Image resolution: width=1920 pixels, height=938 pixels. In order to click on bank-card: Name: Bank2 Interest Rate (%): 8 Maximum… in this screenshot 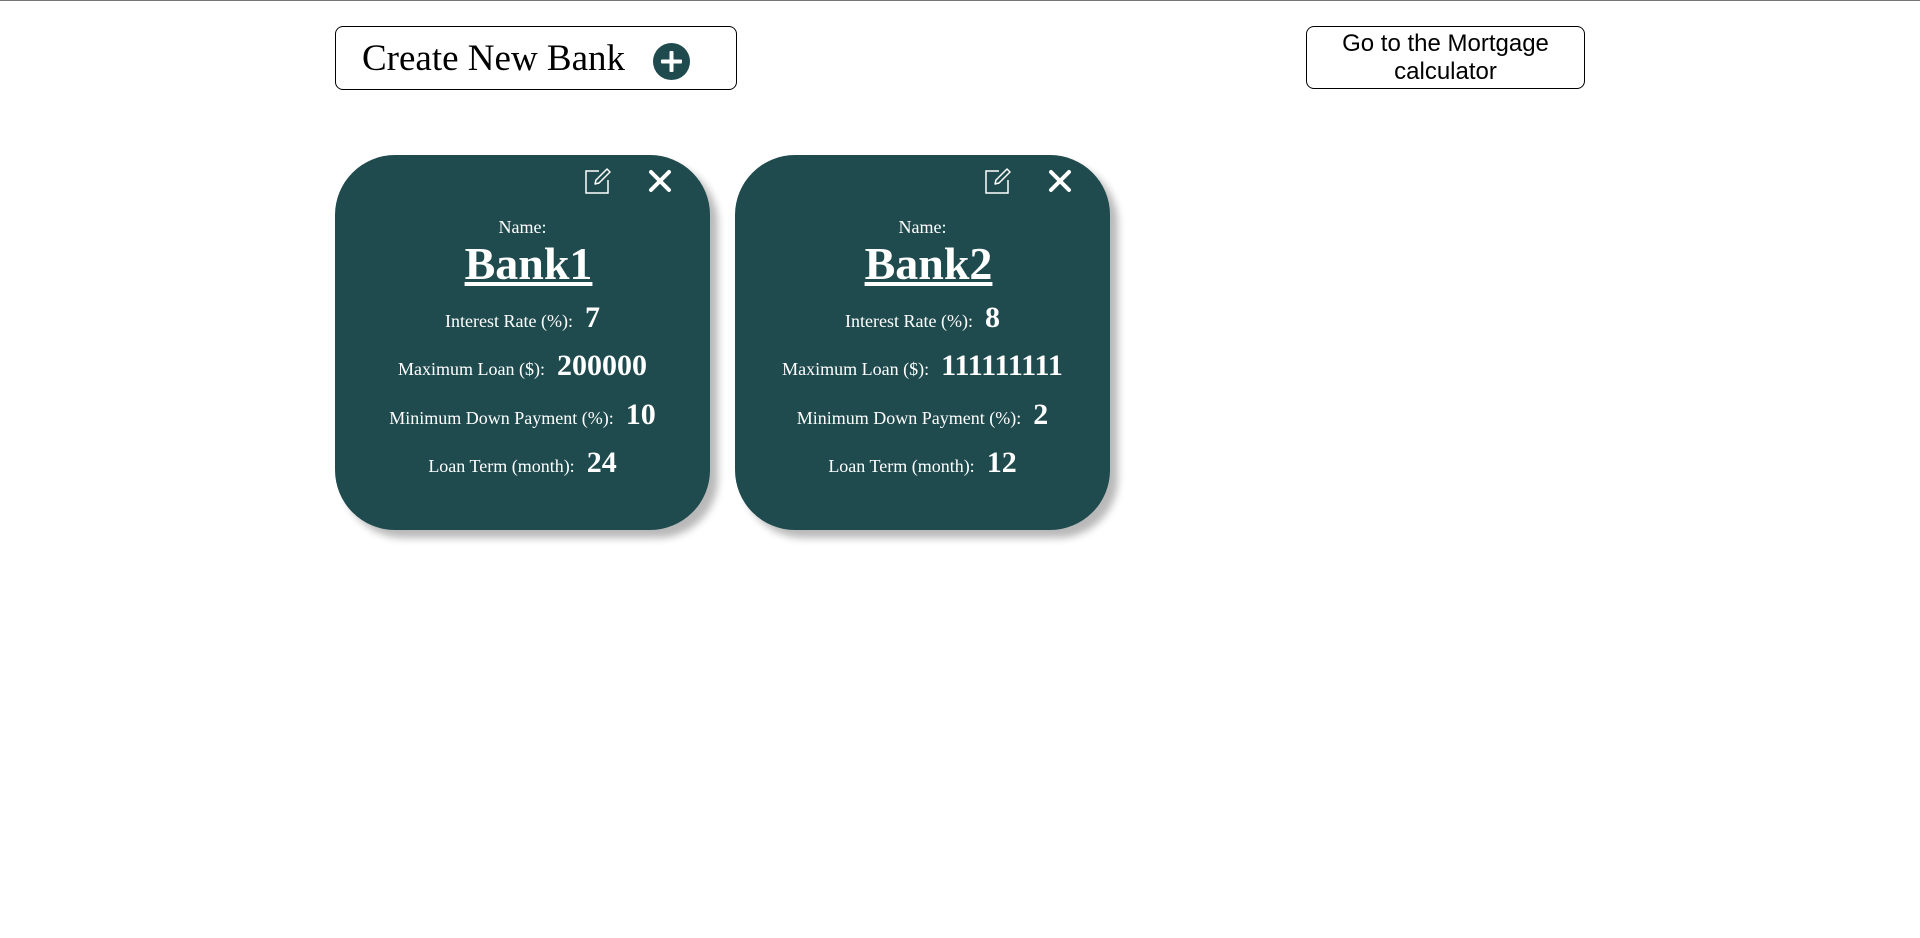, I will do `click(922, 342)`.